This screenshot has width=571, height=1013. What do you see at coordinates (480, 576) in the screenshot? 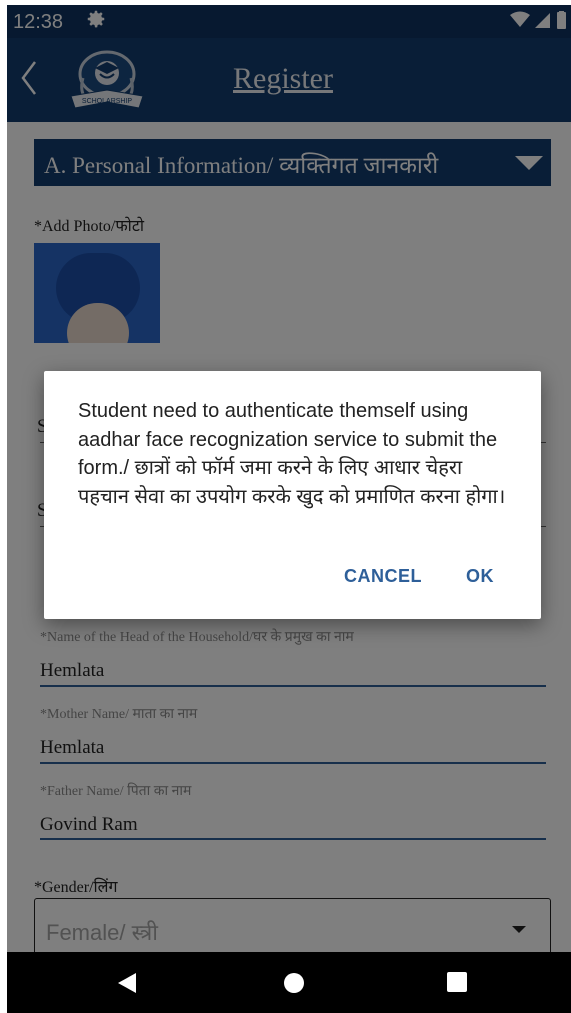
I see `ok-button: OK` at bounding box center [480, 576].